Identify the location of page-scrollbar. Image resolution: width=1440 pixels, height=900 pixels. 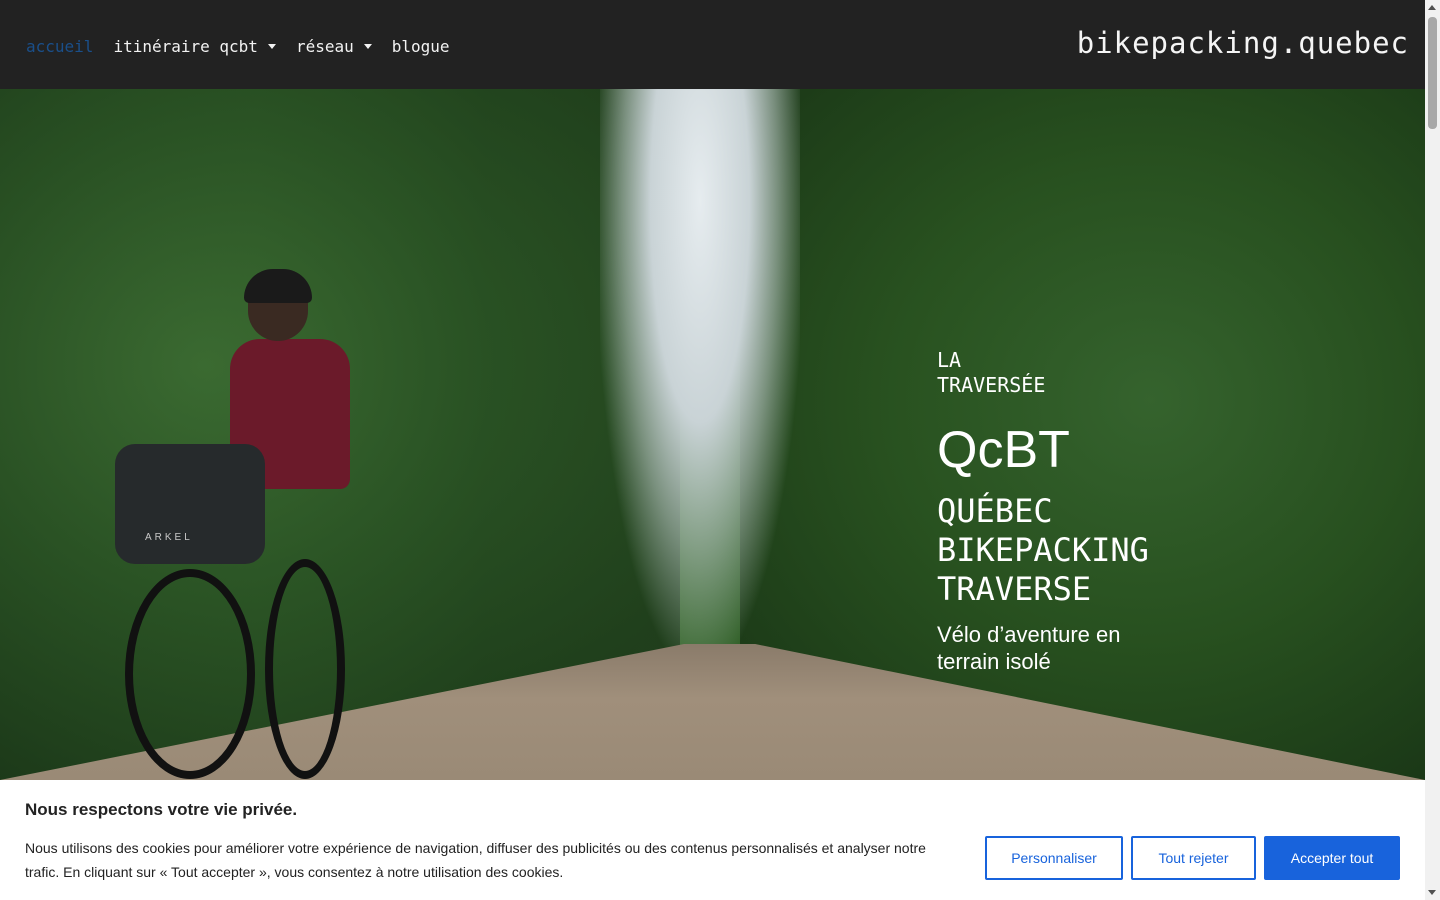
(1432, 450).